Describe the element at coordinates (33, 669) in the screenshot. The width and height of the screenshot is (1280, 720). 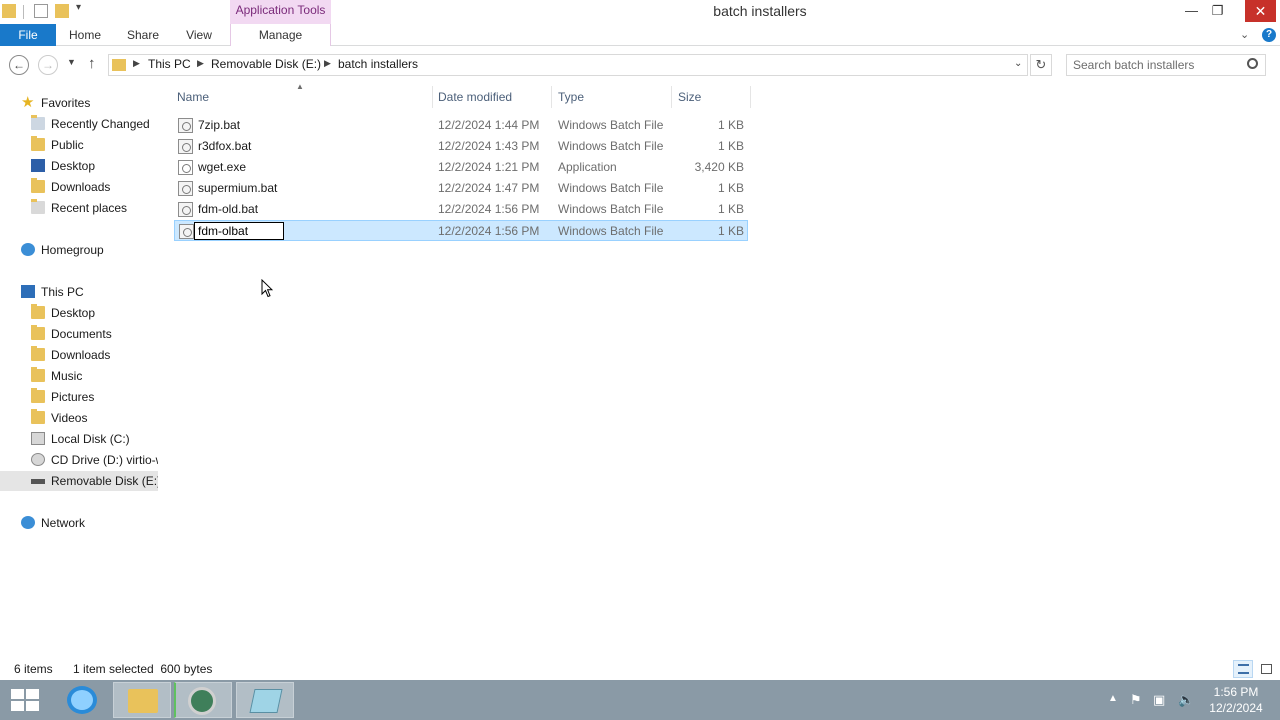
I see `item-count: 6 items` at that location.